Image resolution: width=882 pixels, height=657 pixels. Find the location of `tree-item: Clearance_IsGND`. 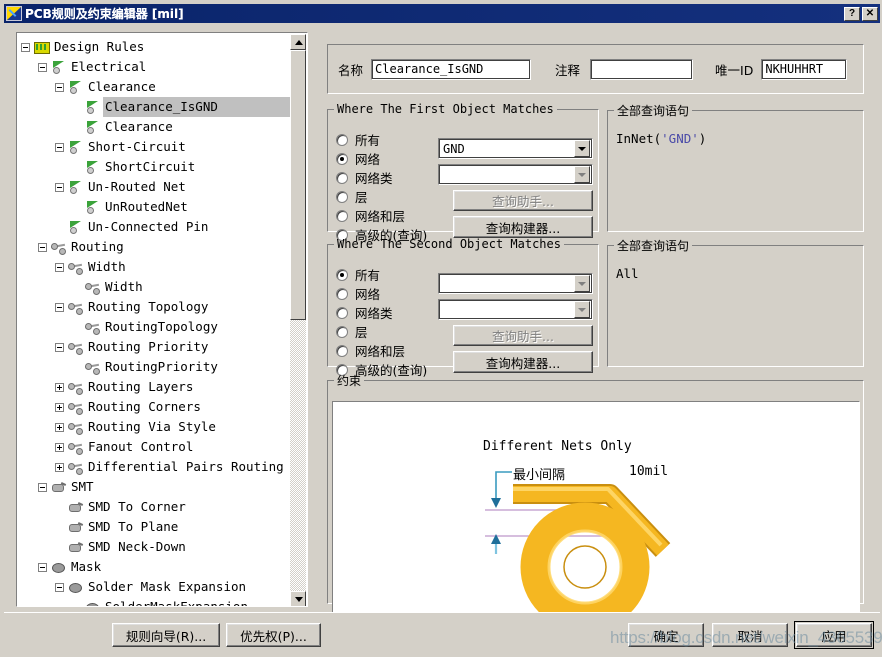

tree-item: Clearance_IsGND is located at coordinates (156, 107).